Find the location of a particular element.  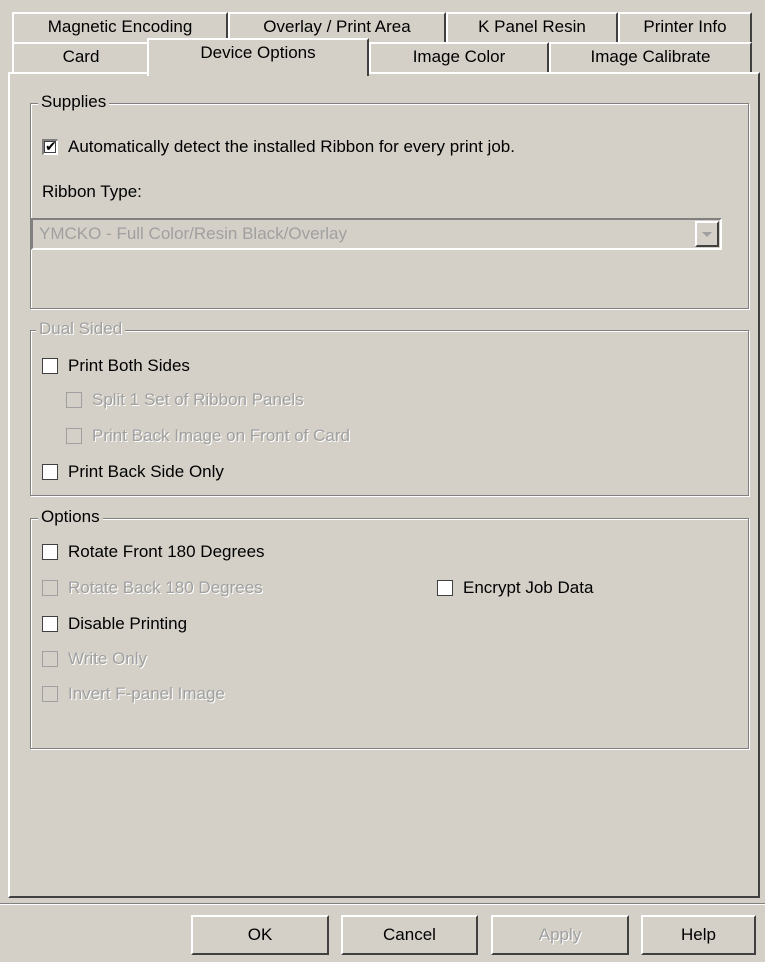

ok-label: OK is located at coordinates (260, 934).